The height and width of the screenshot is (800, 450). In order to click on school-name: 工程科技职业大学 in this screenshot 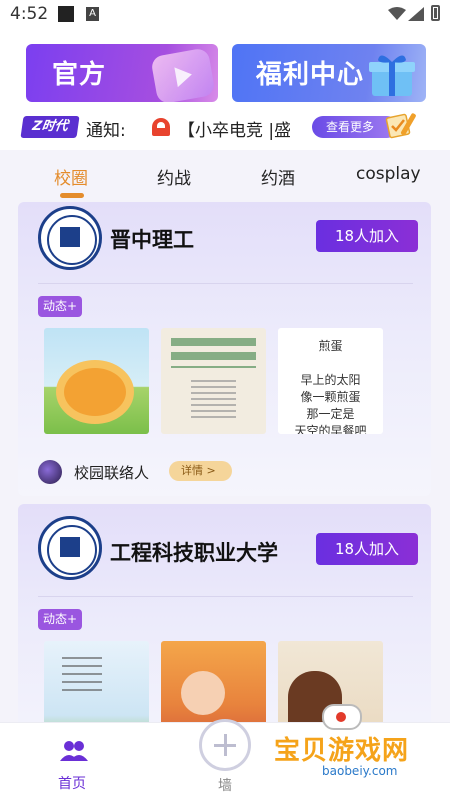, I will do `click(194, 553)`.